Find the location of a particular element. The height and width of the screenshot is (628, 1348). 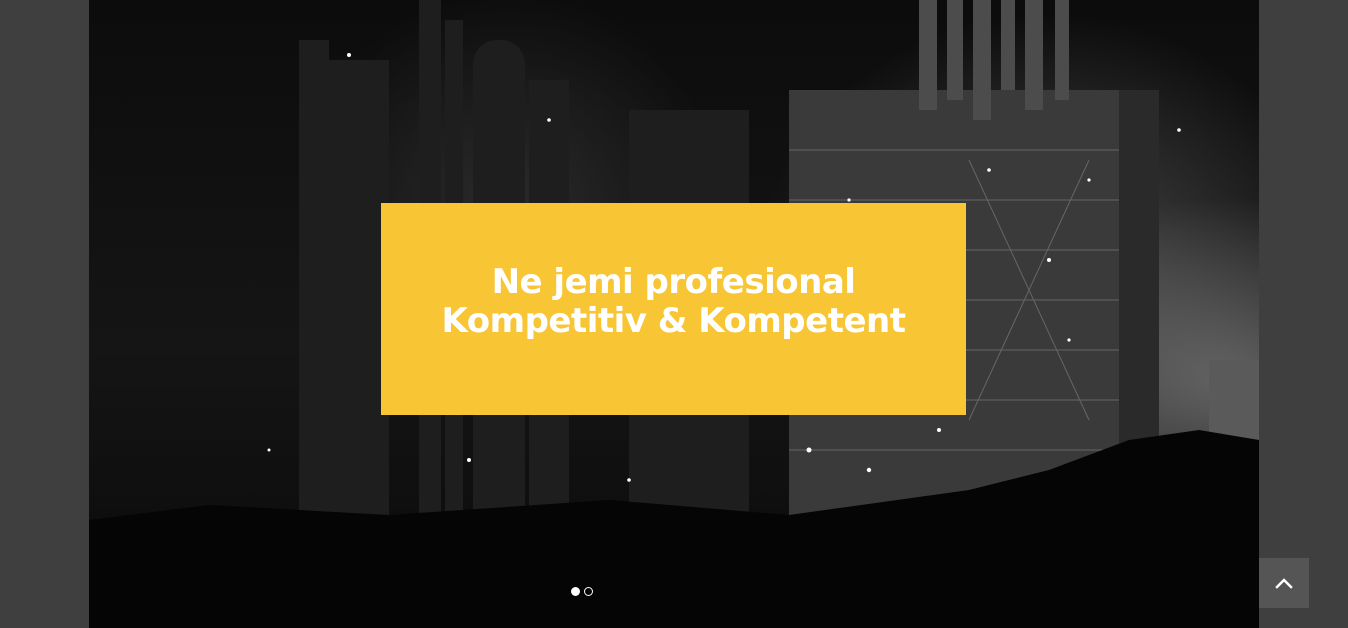

chevron-up-icon is located at coordinates (1284, 583).